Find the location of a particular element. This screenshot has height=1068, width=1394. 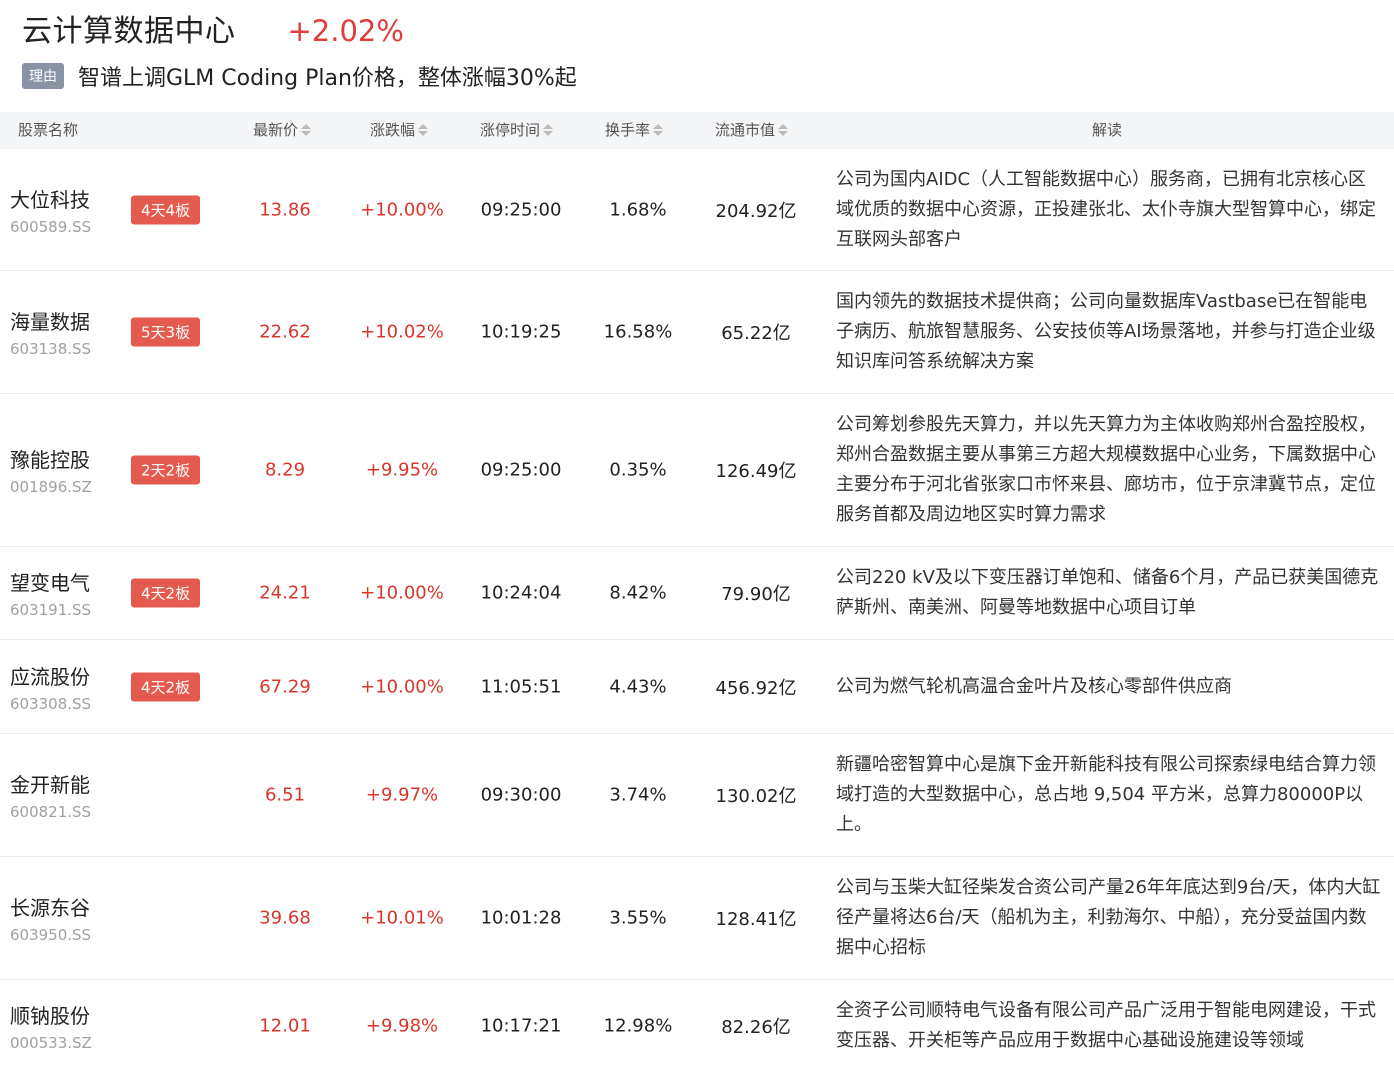

stock-name: 应流股份 is located at coordinates (50, 675).